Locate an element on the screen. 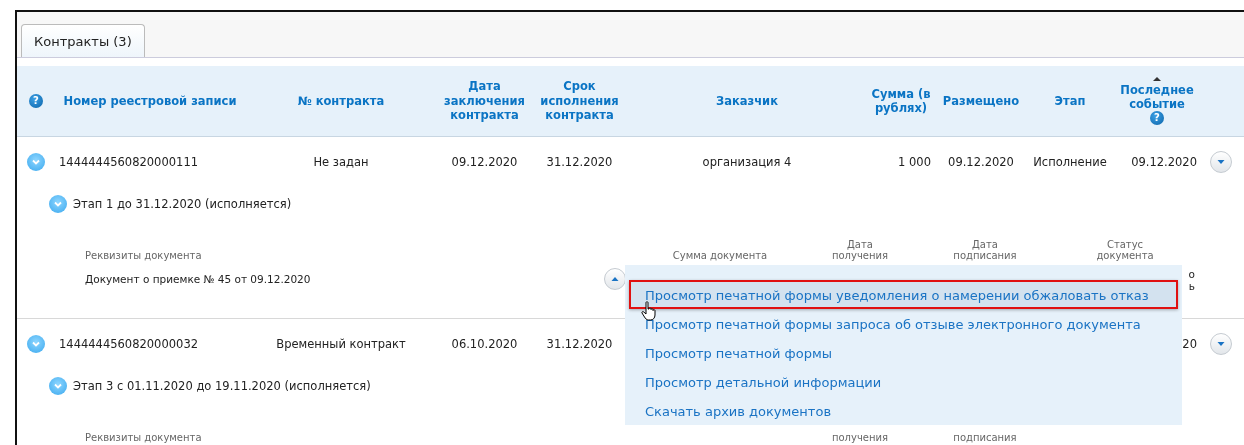 Image resolution: width=1244 pixels, height=445 pixels. menu-item: Просмотр печатной формы уведомления о намерении обжаловать отказ is located at coordinates (903, 294).